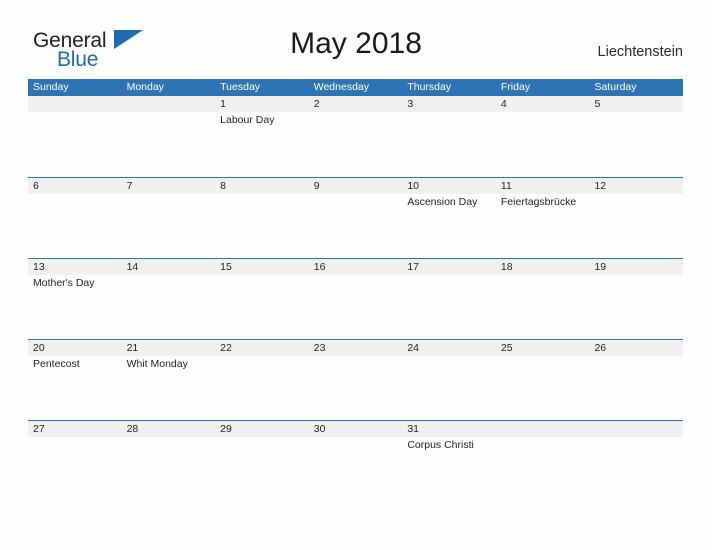 This screenshot has height=550, width=712. I want to click on weekday-header-wednesday: Wednesday, so click(341, 87).